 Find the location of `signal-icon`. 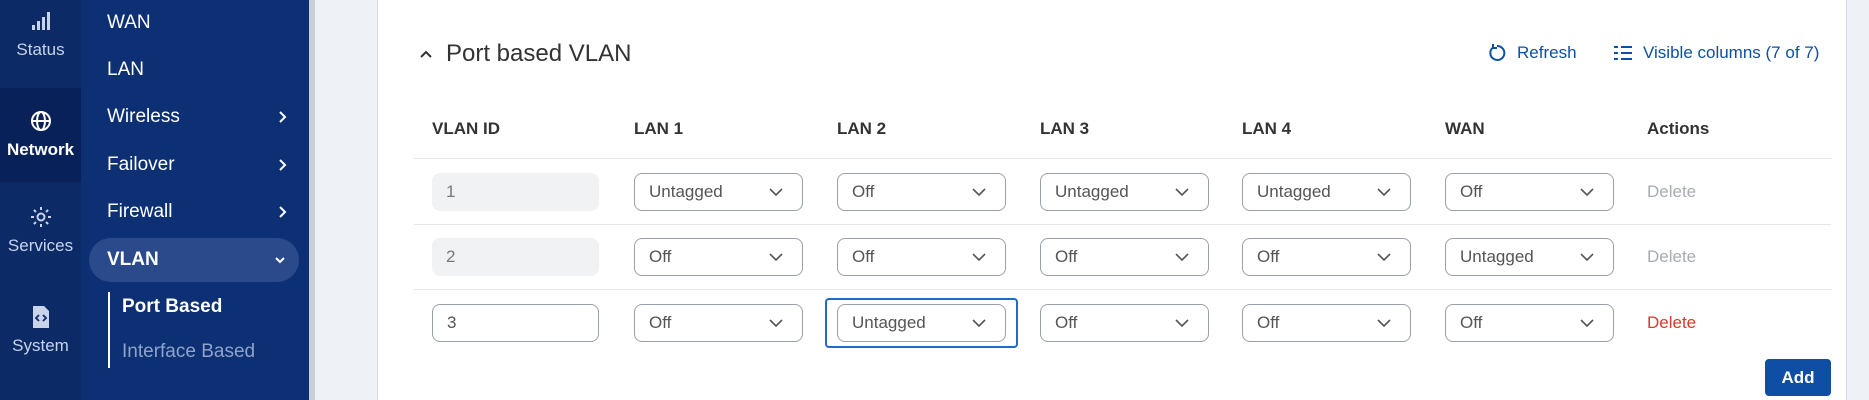

signal-icon is located at coordinates (41, 21).